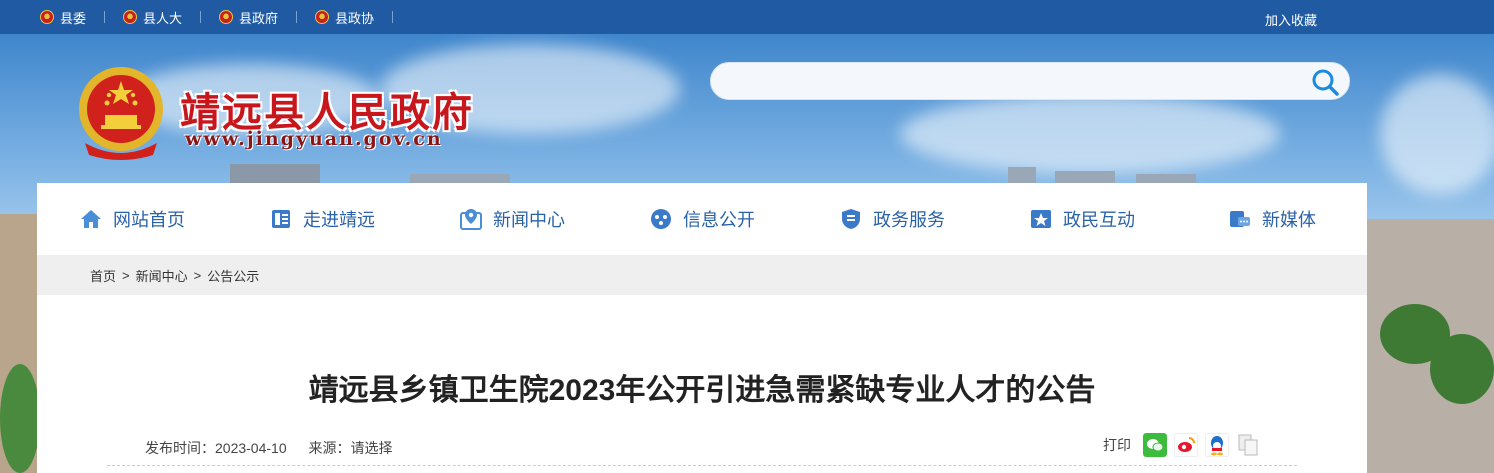 The width and height of the screenshot is (1494, 473). What do you see at coordinates (275, 174) in the screenshot?
I see `building` at bounding box center [275, 174].